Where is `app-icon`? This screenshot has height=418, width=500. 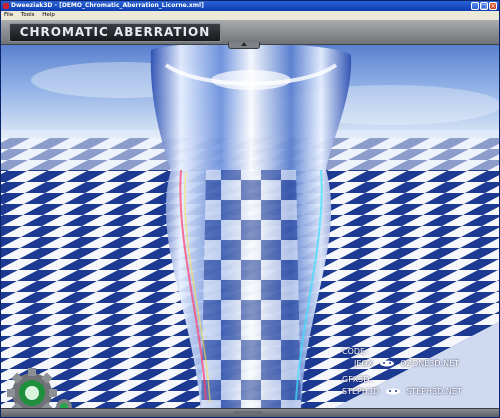 app-icon is located at coordinates (6, 6).